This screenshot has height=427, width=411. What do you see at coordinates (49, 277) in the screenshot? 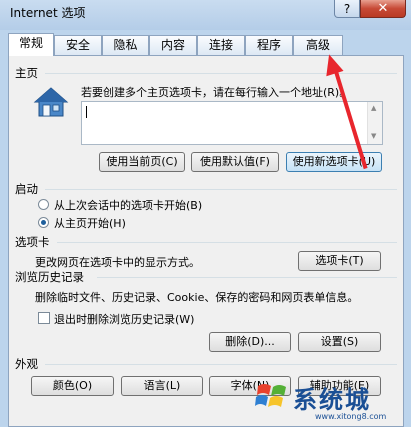
I see `history-section-label: 浏览历史记录` at bounding box center [49, 277].